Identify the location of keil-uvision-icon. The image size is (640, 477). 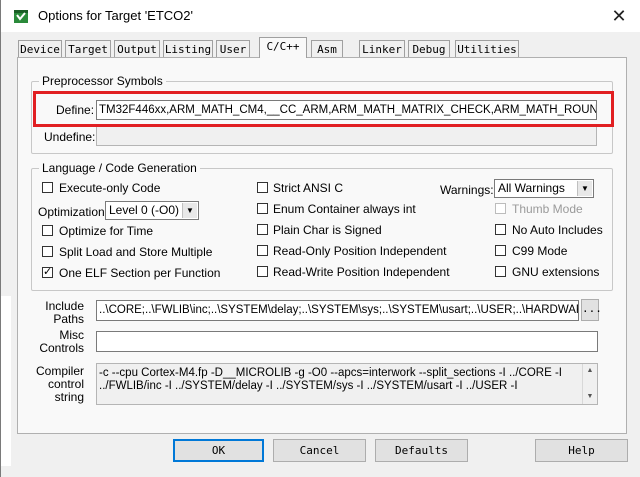
(21, 16).